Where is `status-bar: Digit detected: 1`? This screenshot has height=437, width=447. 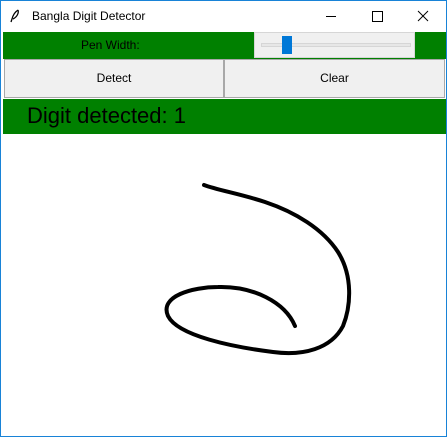
status-bar: Digit detected: 1 is located at coordinates (224, 116).